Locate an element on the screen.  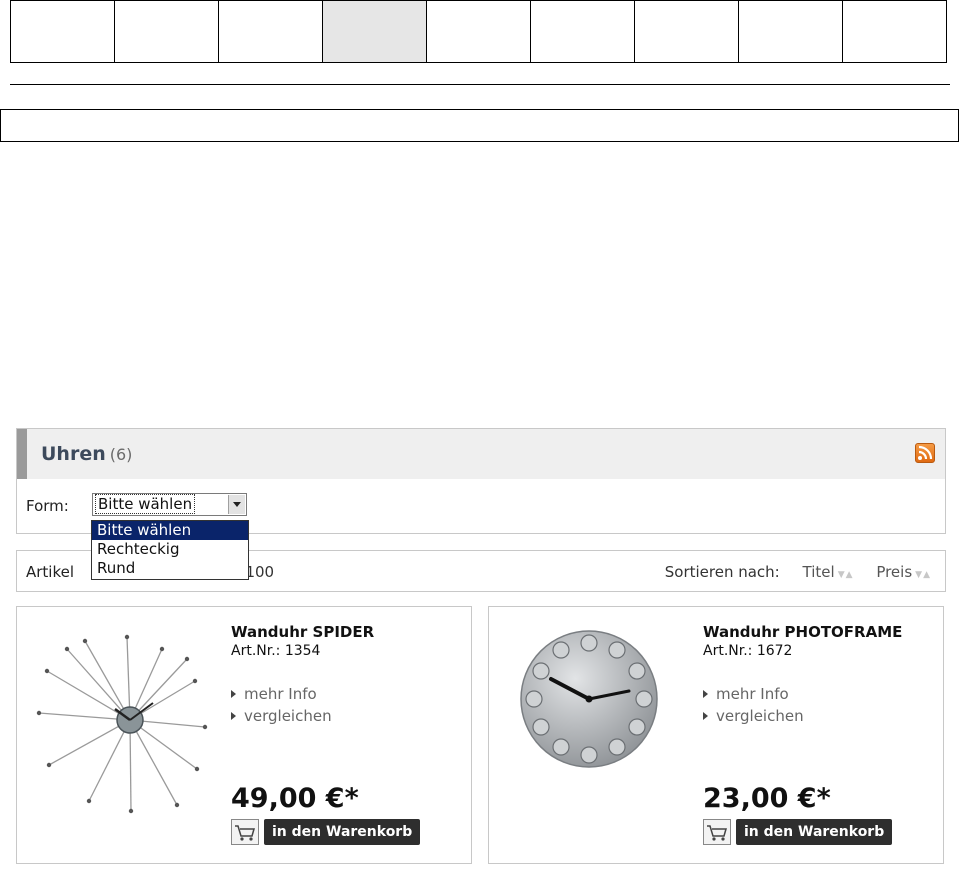
form-select: Bitte wählen is located at coordinates (169, 504).